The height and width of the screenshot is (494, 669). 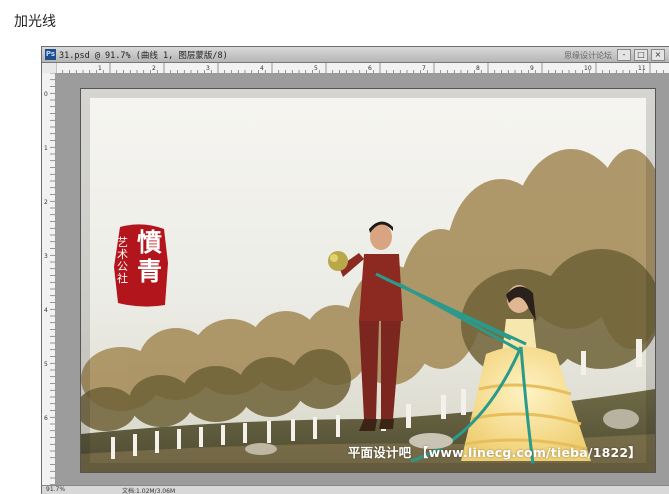 What do you see at coordinates (208, 68) in the screenshot?
I see `ruler-top-label: 3` at bounding box center [208, 68].